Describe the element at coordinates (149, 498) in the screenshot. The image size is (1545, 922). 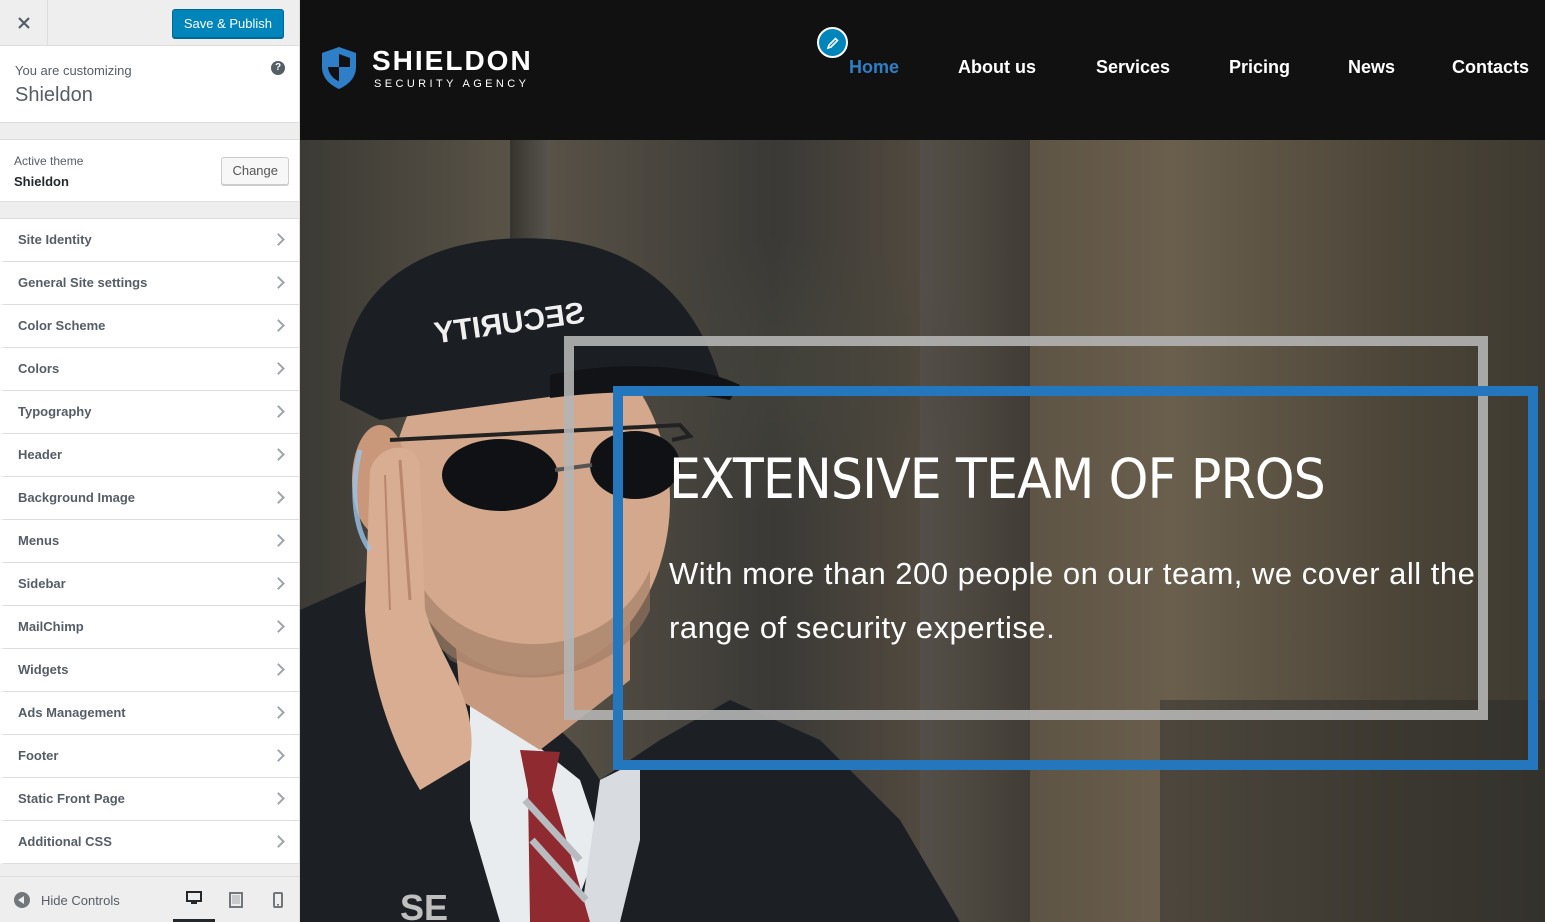
I see `panel-background-image: Background Image` at that location.